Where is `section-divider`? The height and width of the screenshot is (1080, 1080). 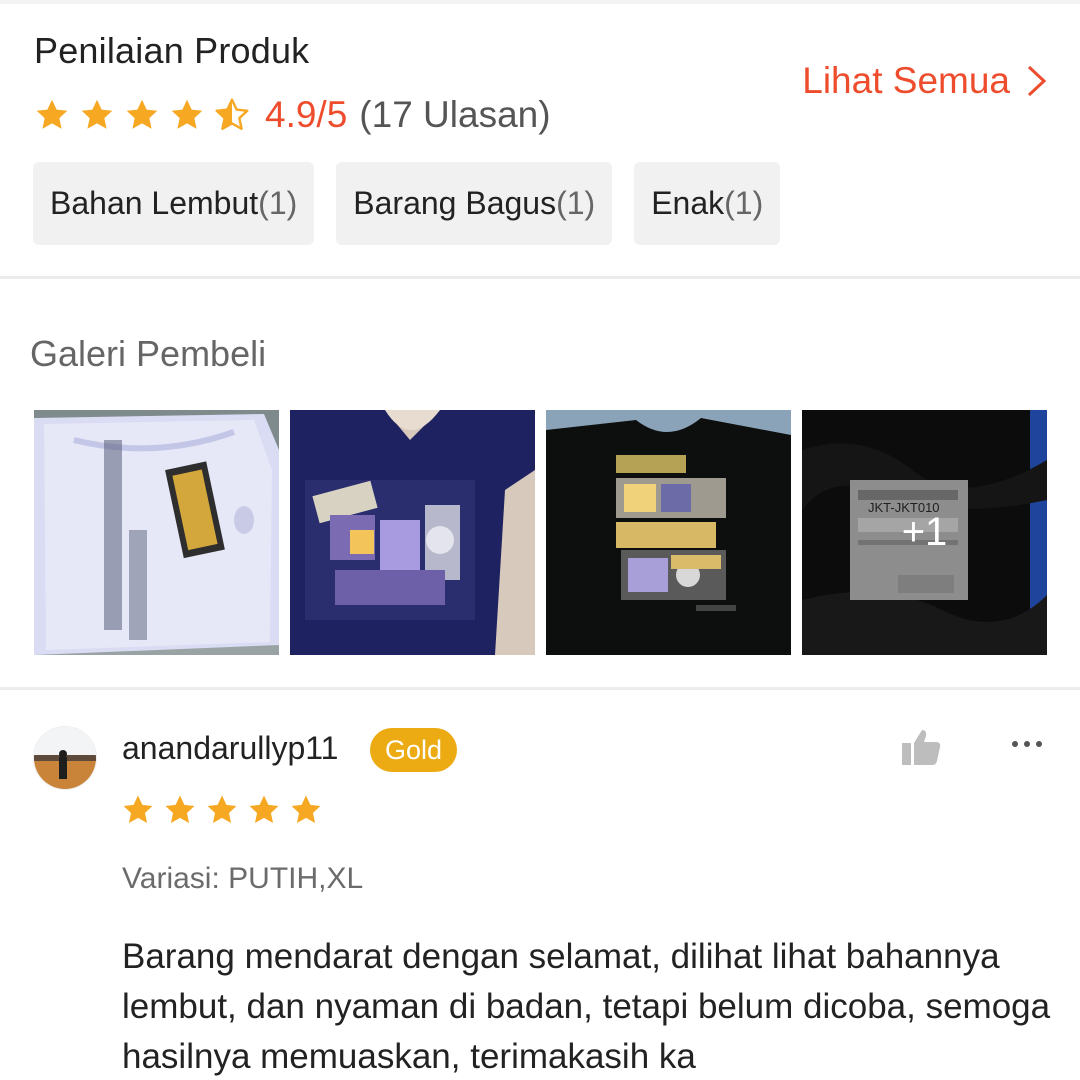 section-divider is located at coordinates (540, 277).